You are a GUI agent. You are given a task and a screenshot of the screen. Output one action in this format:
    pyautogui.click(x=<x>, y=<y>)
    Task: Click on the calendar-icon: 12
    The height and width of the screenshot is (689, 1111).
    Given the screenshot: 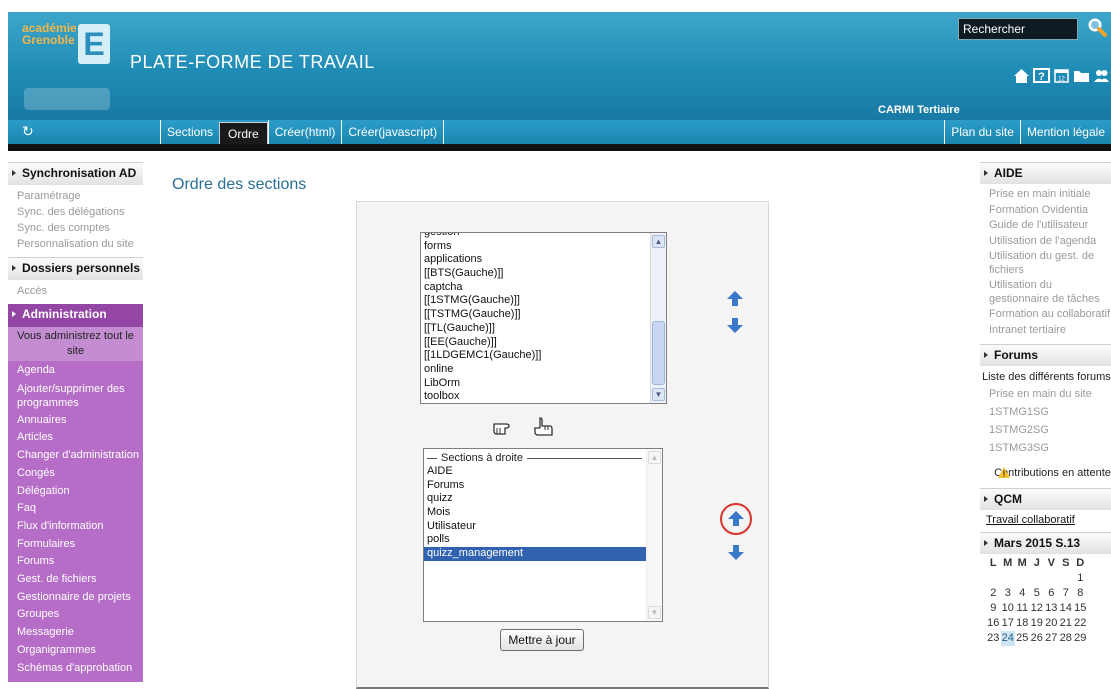 What is the action you would take?
    pyautogui.click(x=1061, y=76)
    